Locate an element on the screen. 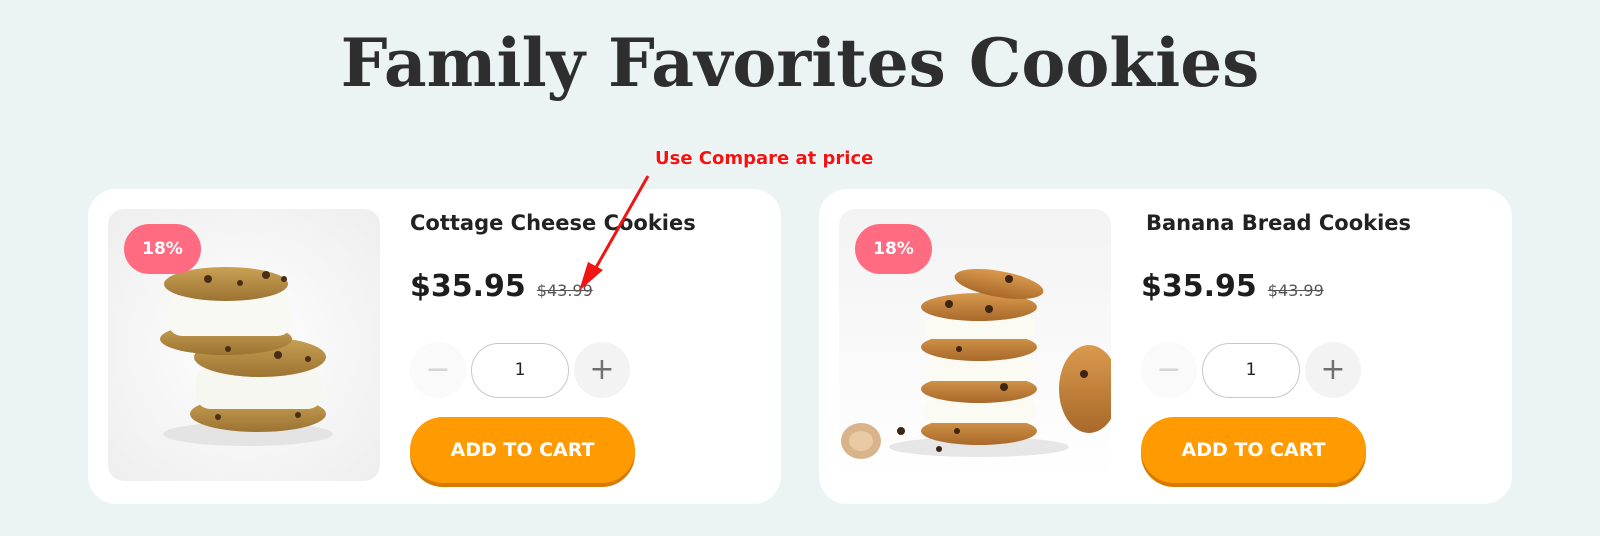 Image resolution: width=1600 pixels, height=536 pixels. annotation-label: Use Compare at price is located at coordinates (764, 158).